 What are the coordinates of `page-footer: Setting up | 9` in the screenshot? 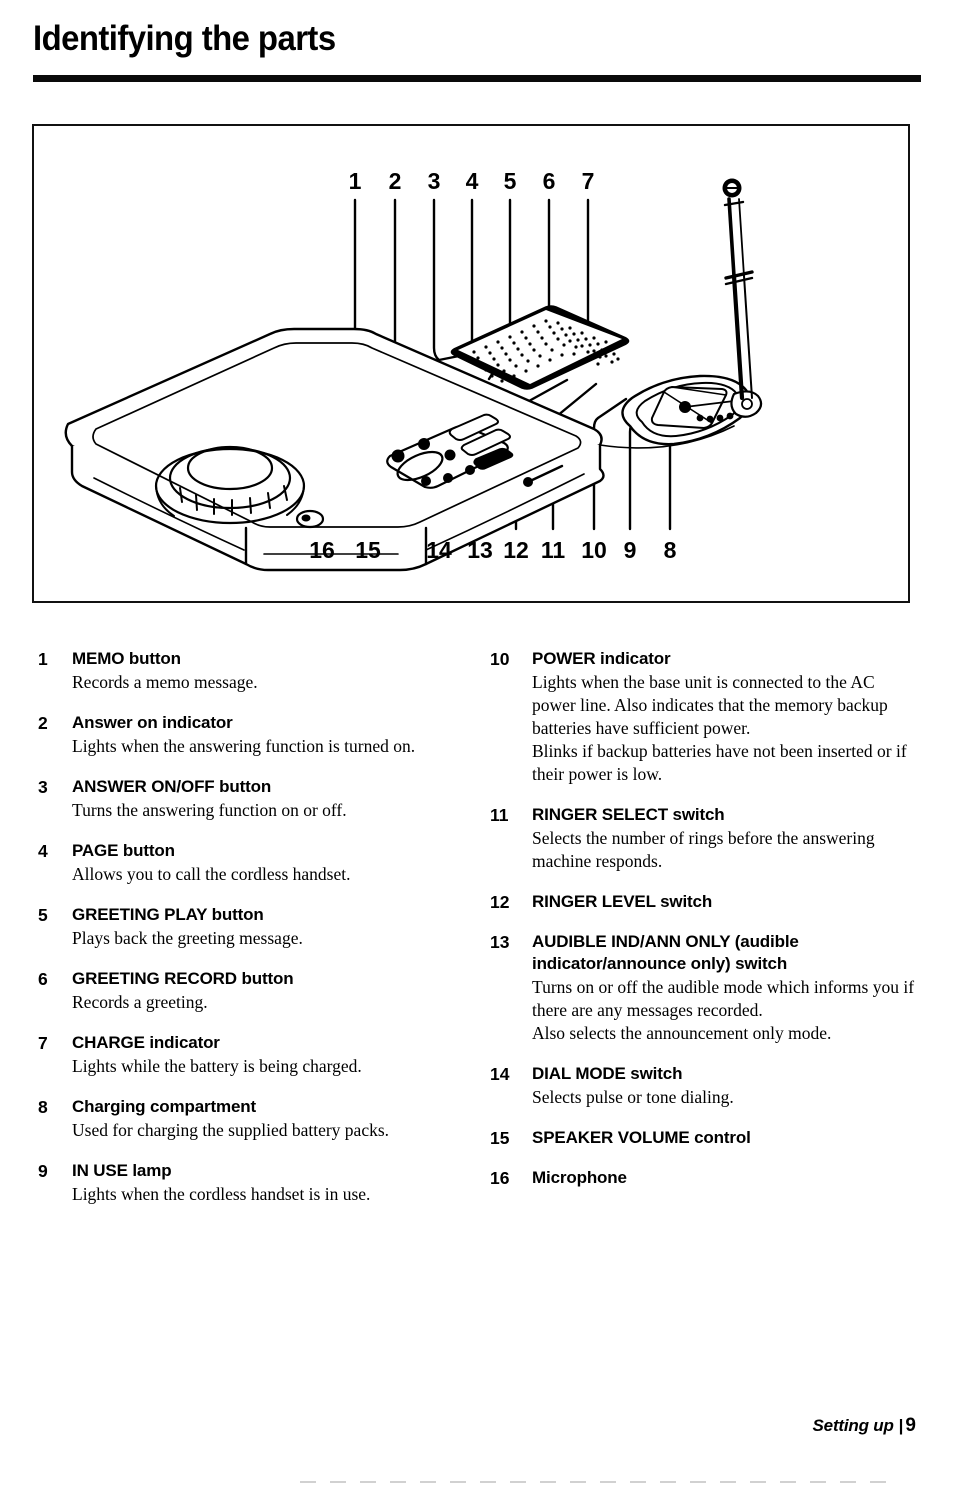 It's located at (864, 1426).